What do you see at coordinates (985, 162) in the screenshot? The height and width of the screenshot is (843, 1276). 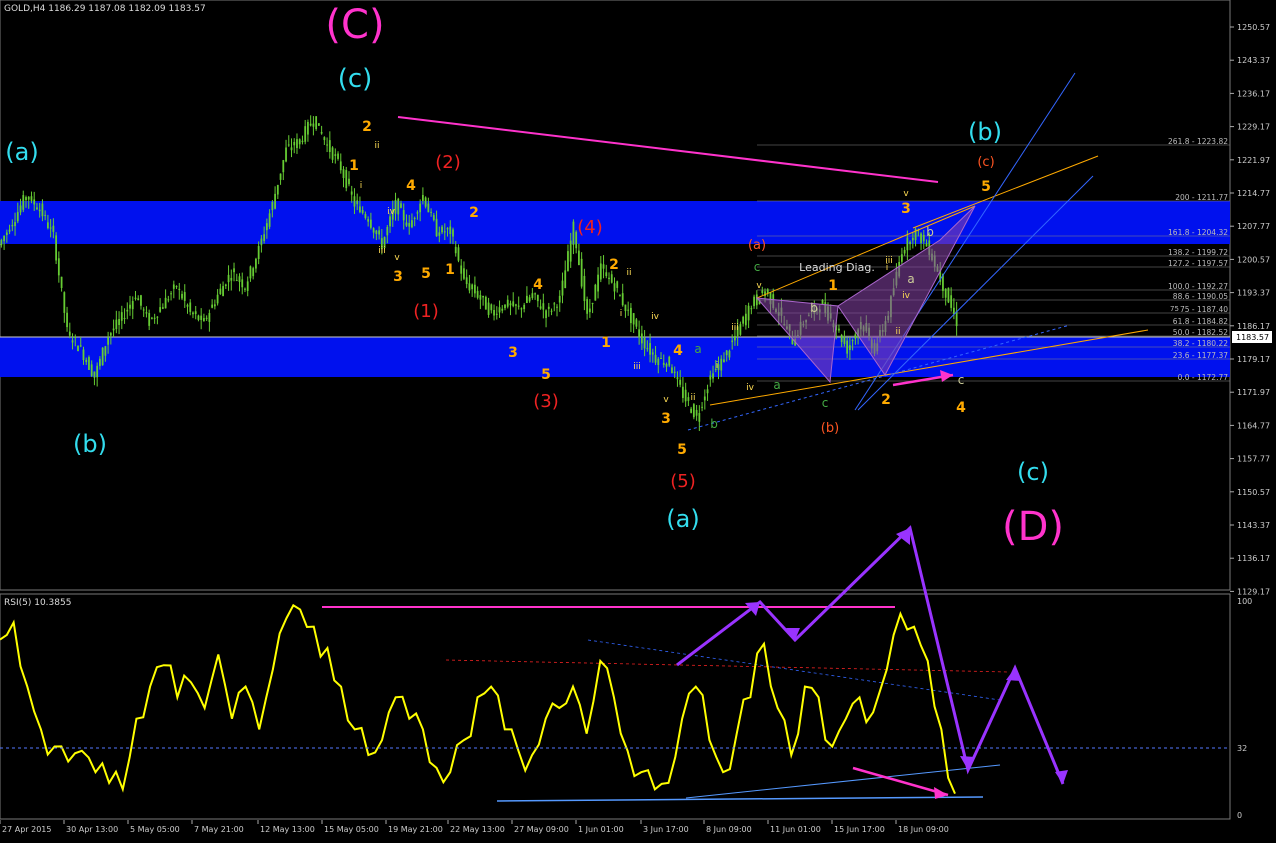 I see `wave-label-c-small: (c)` at bounding box center [985, 162].